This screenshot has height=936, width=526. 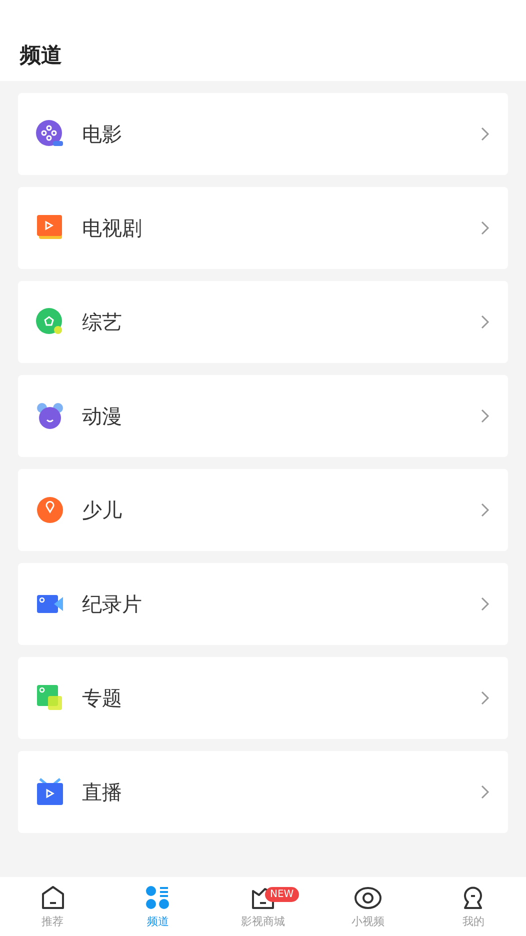 I want to click on channel-item: 综艺, so click(x=263, y=322).